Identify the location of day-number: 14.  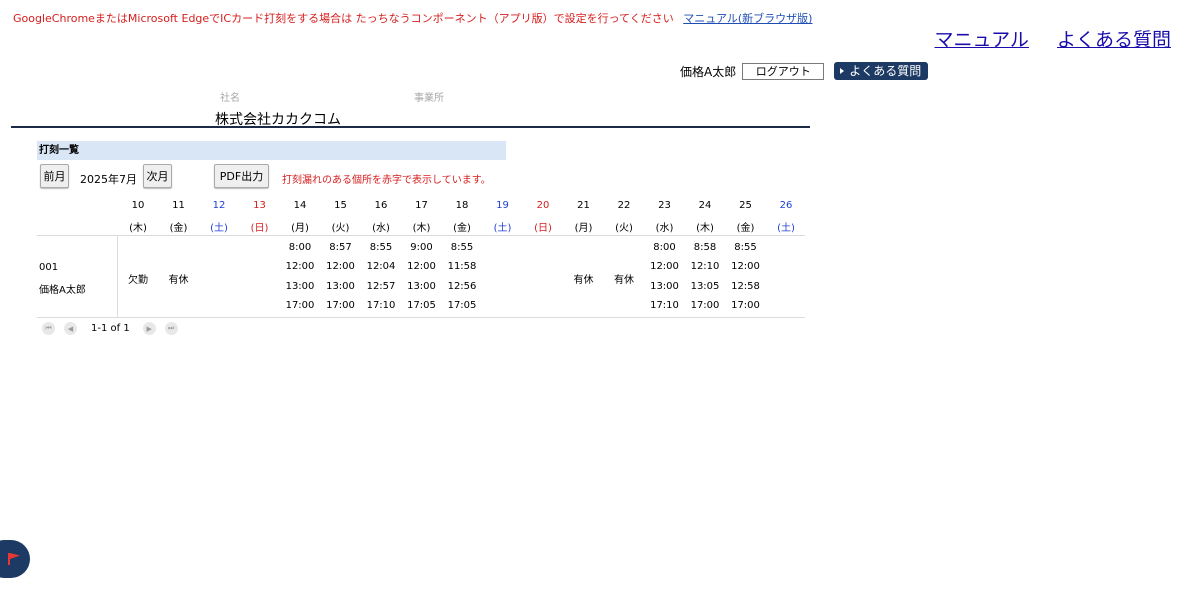
(300, 205).